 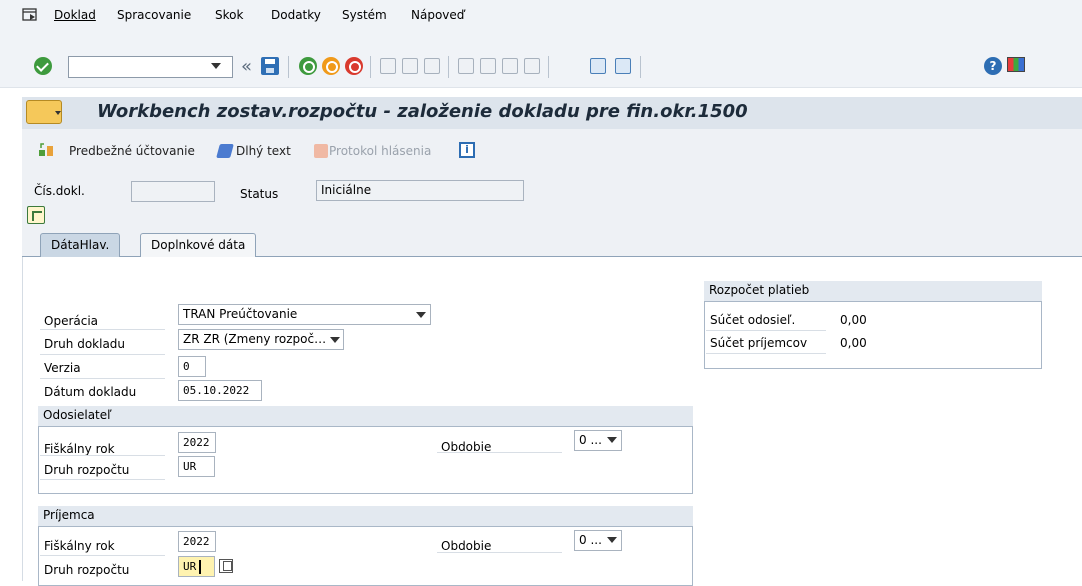 What do you see at coordinates (488, 66) in the screenshot?
I see `previous-page-icon` at bounding box center [488, 66].